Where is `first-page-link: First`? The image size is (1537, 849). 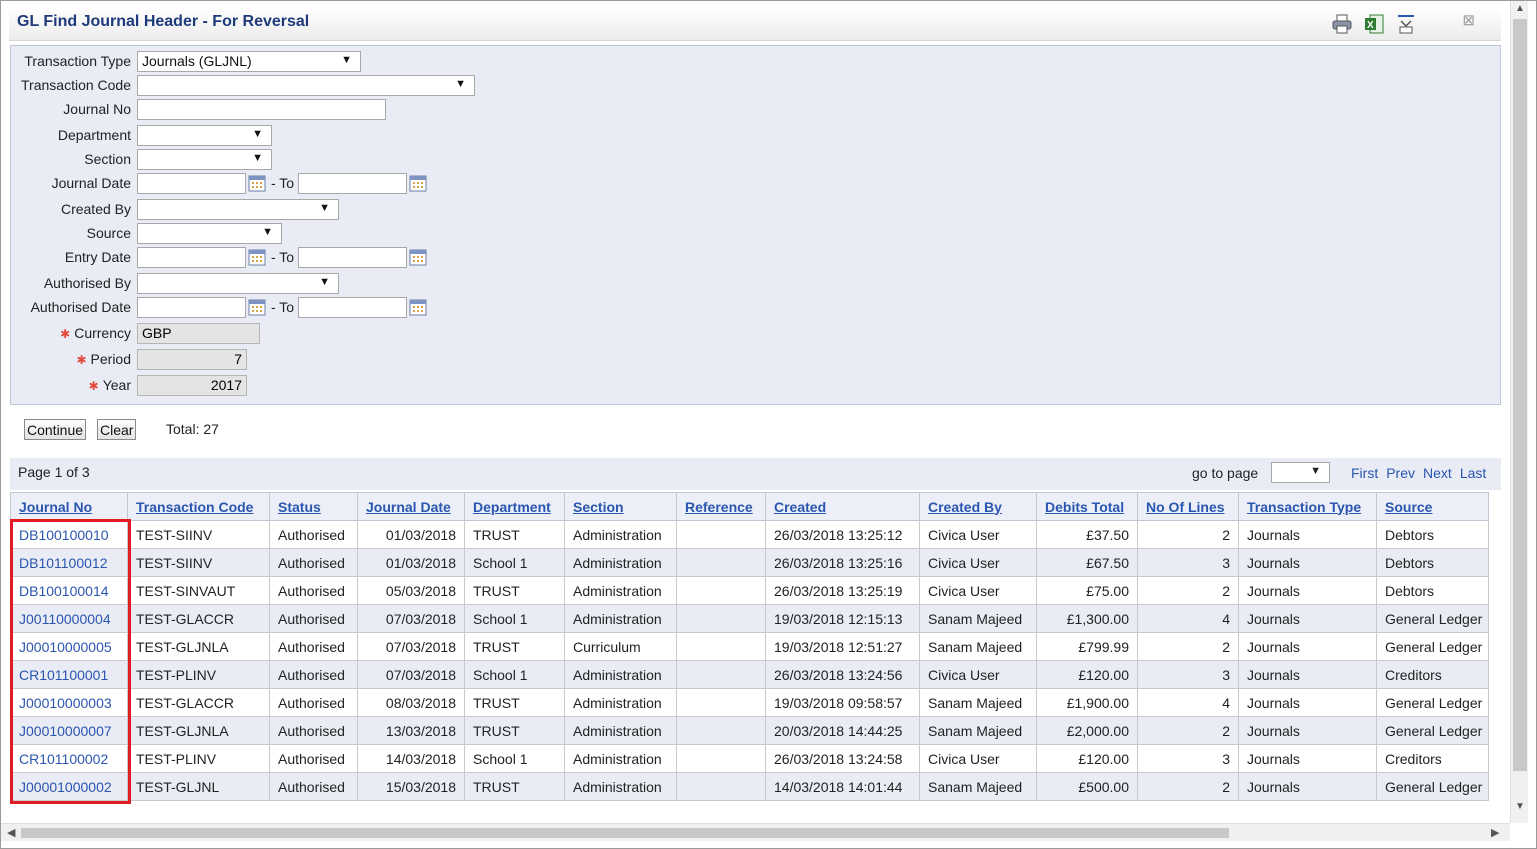 first-page-link: First is located at coordinates (1364, 473).